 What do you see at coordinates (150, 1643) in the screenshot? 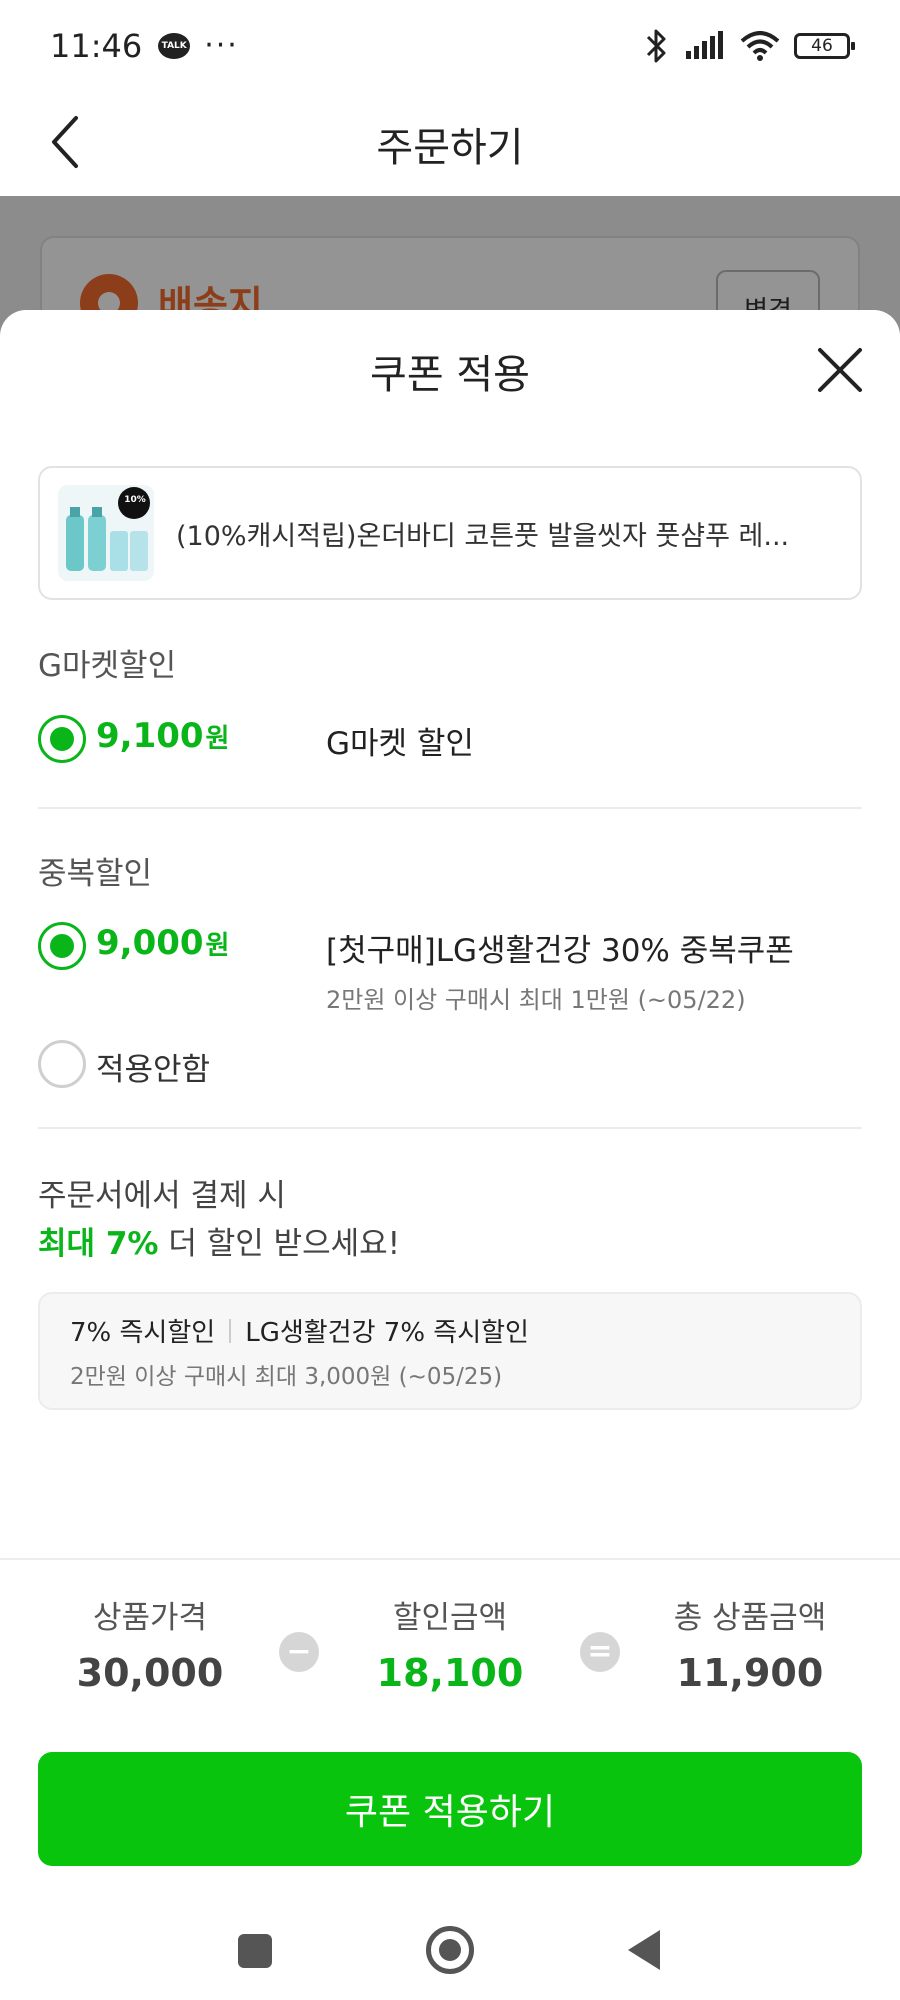
I see `product-price-column: 상품가격 30,000` at bounding box center [150, 1643].